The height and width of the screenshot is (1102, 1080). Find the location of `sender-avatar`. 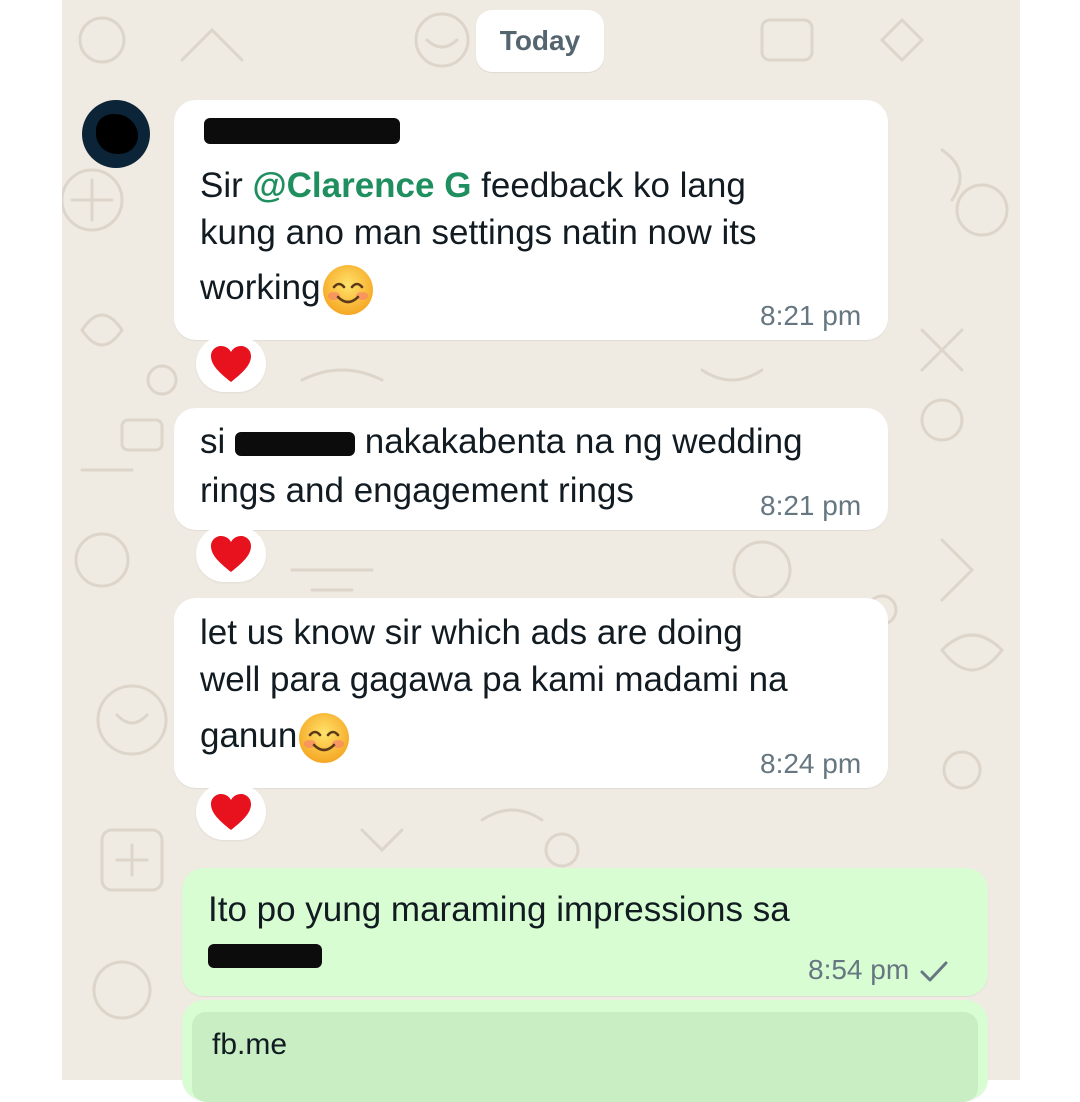

sender-avatar is located at coordinates (116, 134).